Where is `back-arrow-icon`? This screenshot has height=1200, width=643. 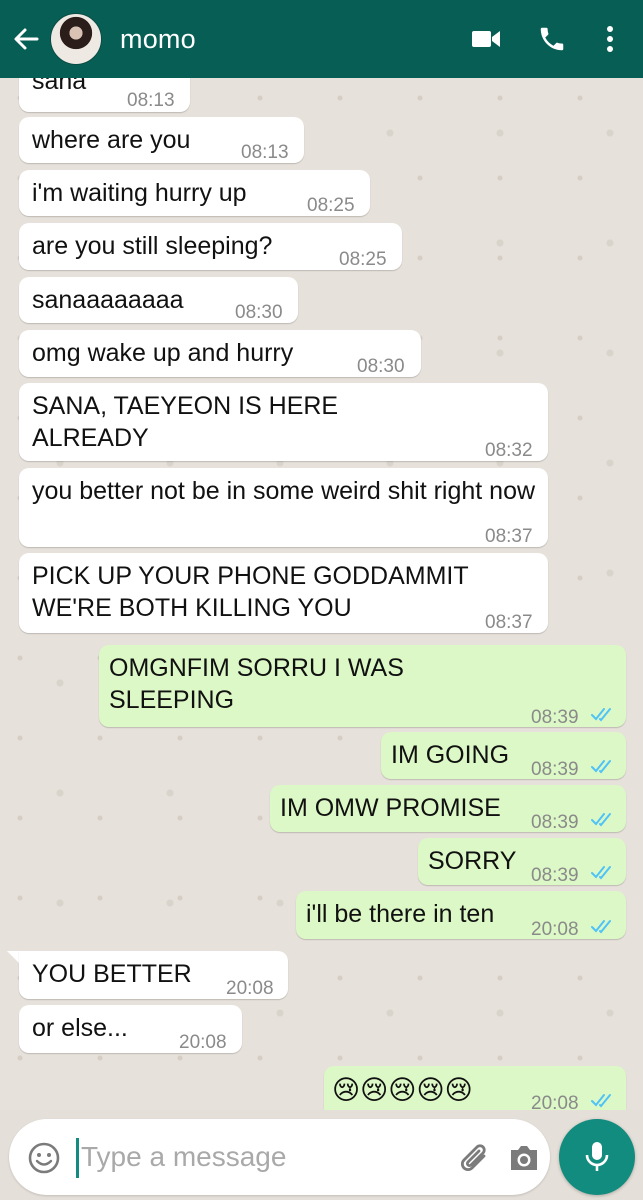 back-arrow-icon is located at coordinates (26, 39).